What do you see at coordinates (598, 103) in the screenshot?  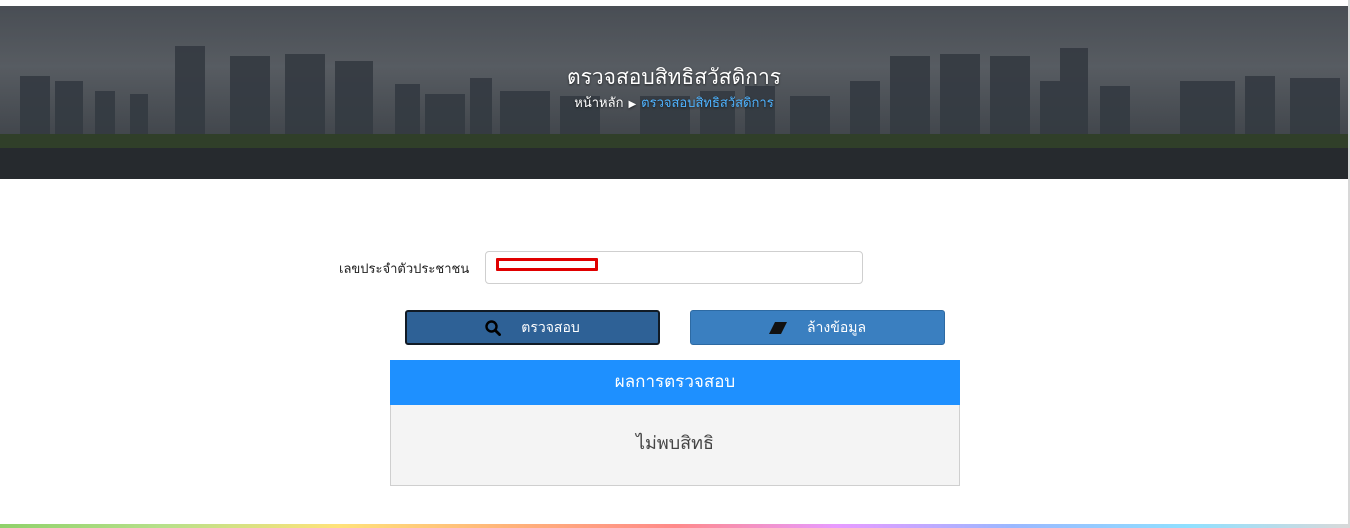 I see `breadcrumb-home-link: หน้าหลัก` at bounding box center [598, 103].